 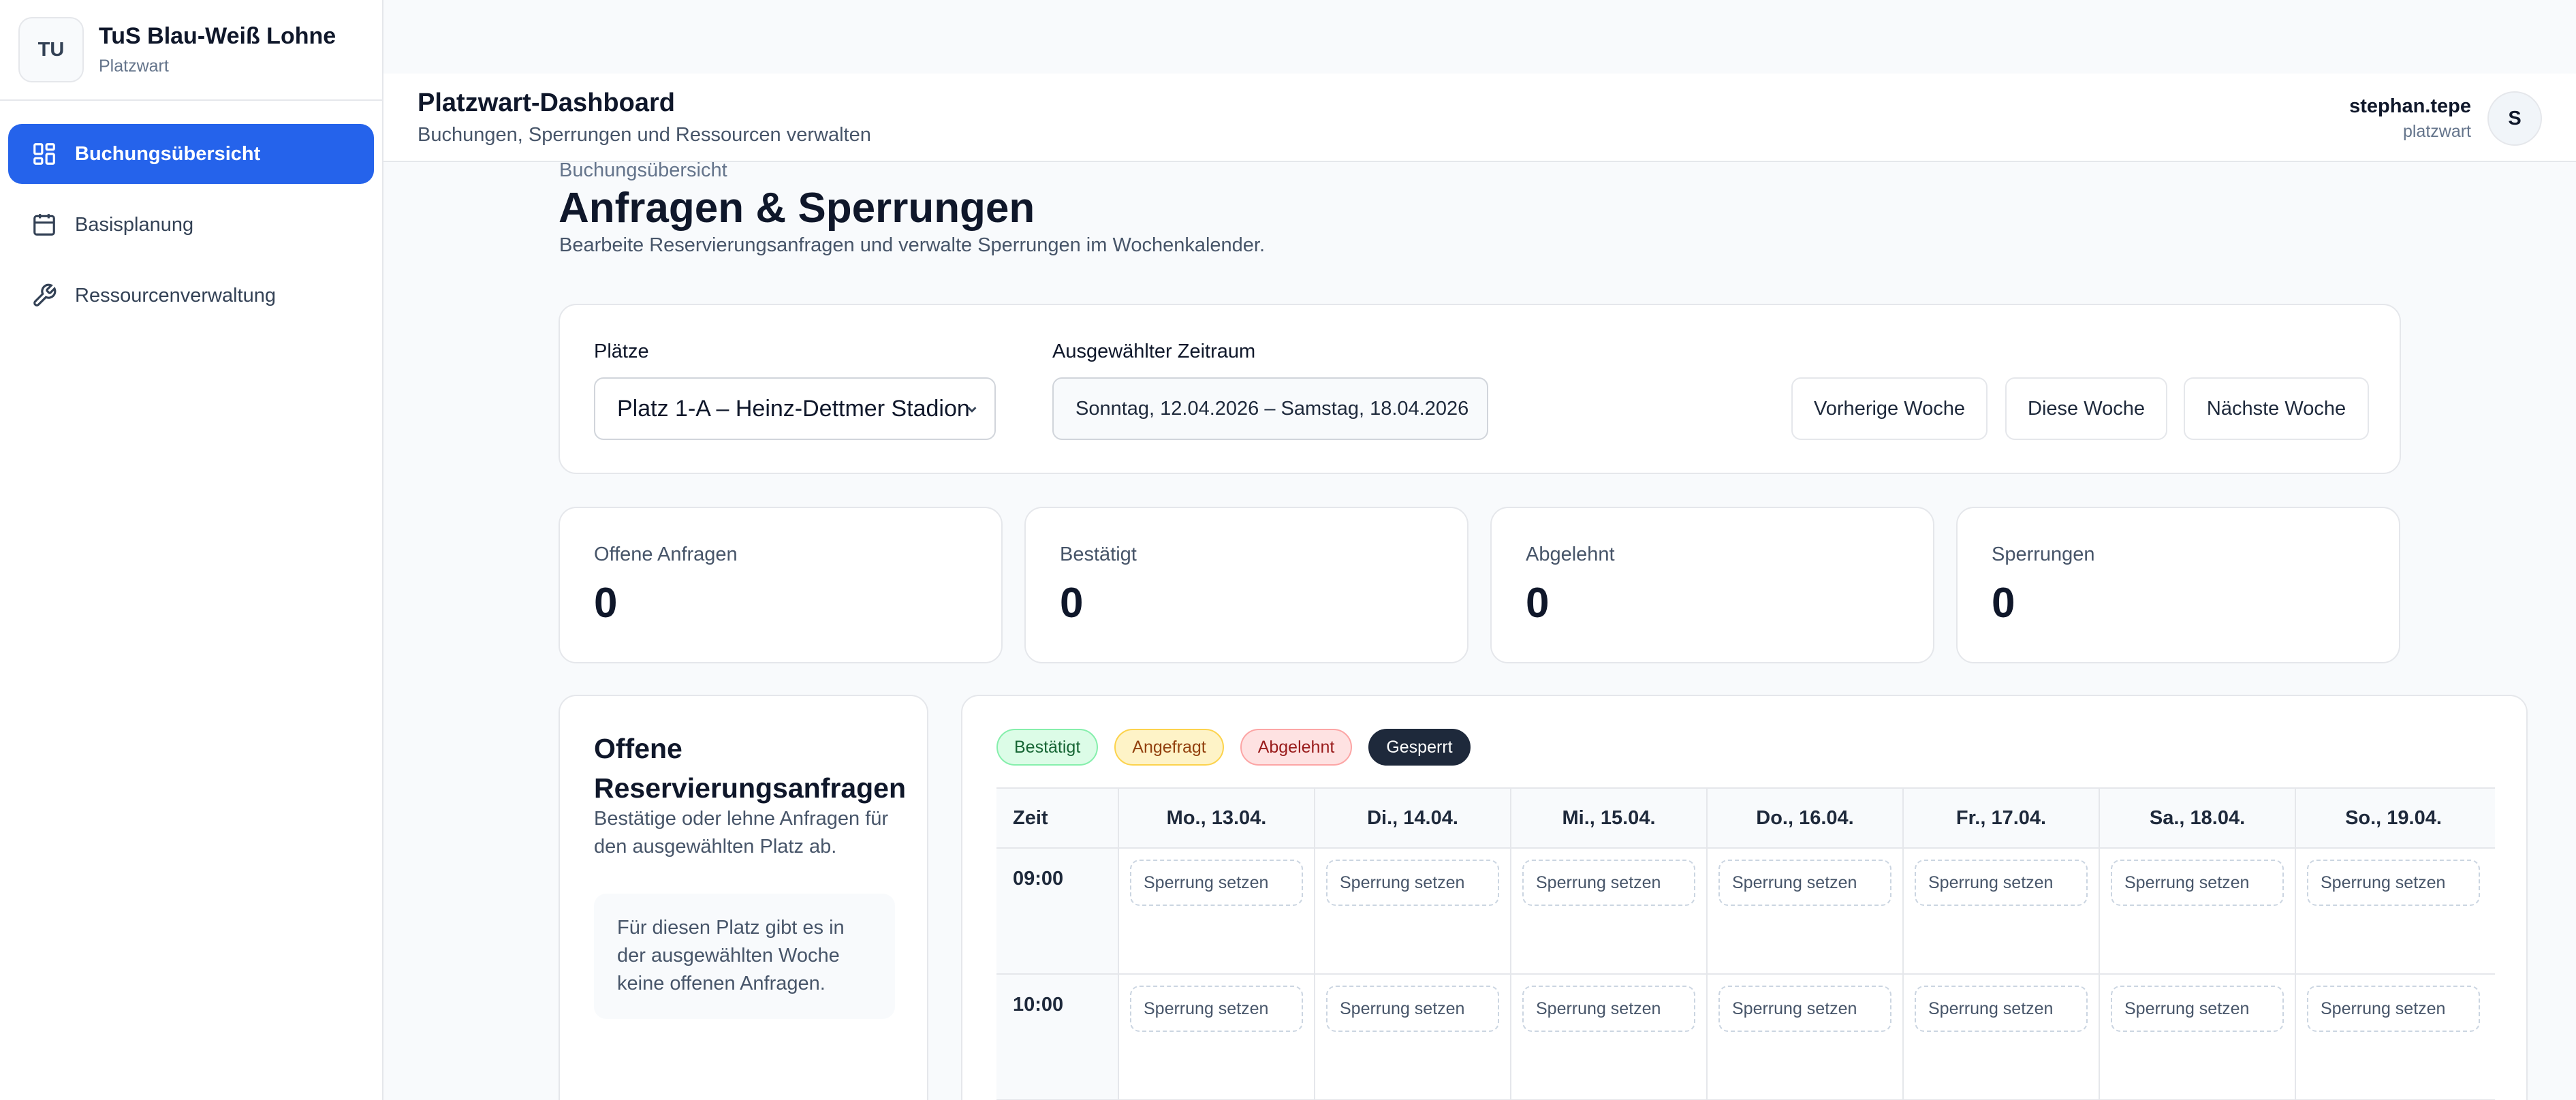 What do you see at coordinates (1608, 818) in the screenshot?
I see `day-header: Mi., 15.04.` at bounding box center [1608, 818].